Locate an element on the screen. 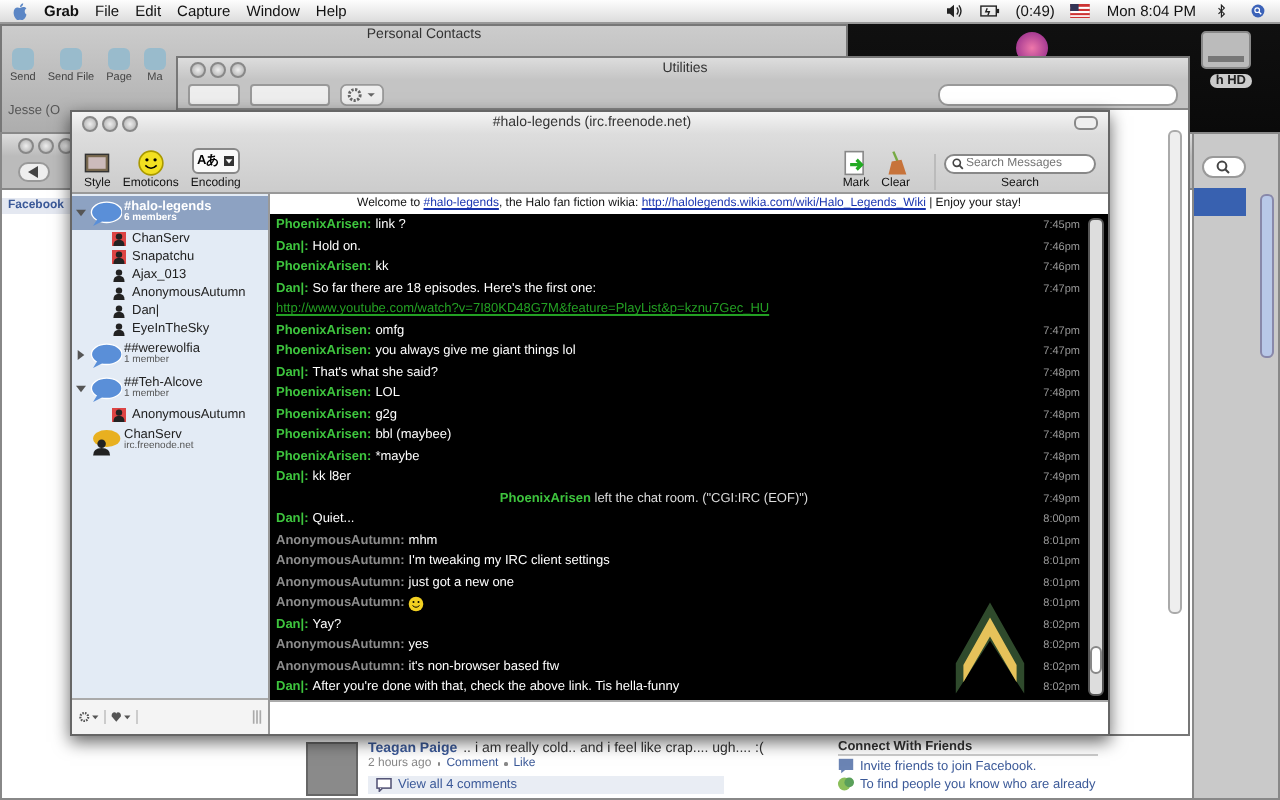  search-button is located at coordinates (1224, 167).